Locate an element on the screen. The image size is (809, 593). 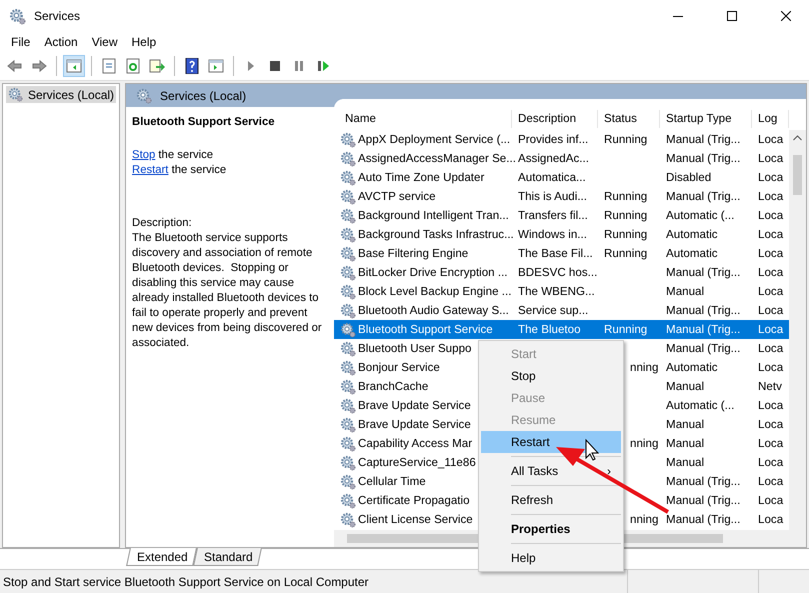
table-cell: Client License Service is located at coordinates (415, 519).